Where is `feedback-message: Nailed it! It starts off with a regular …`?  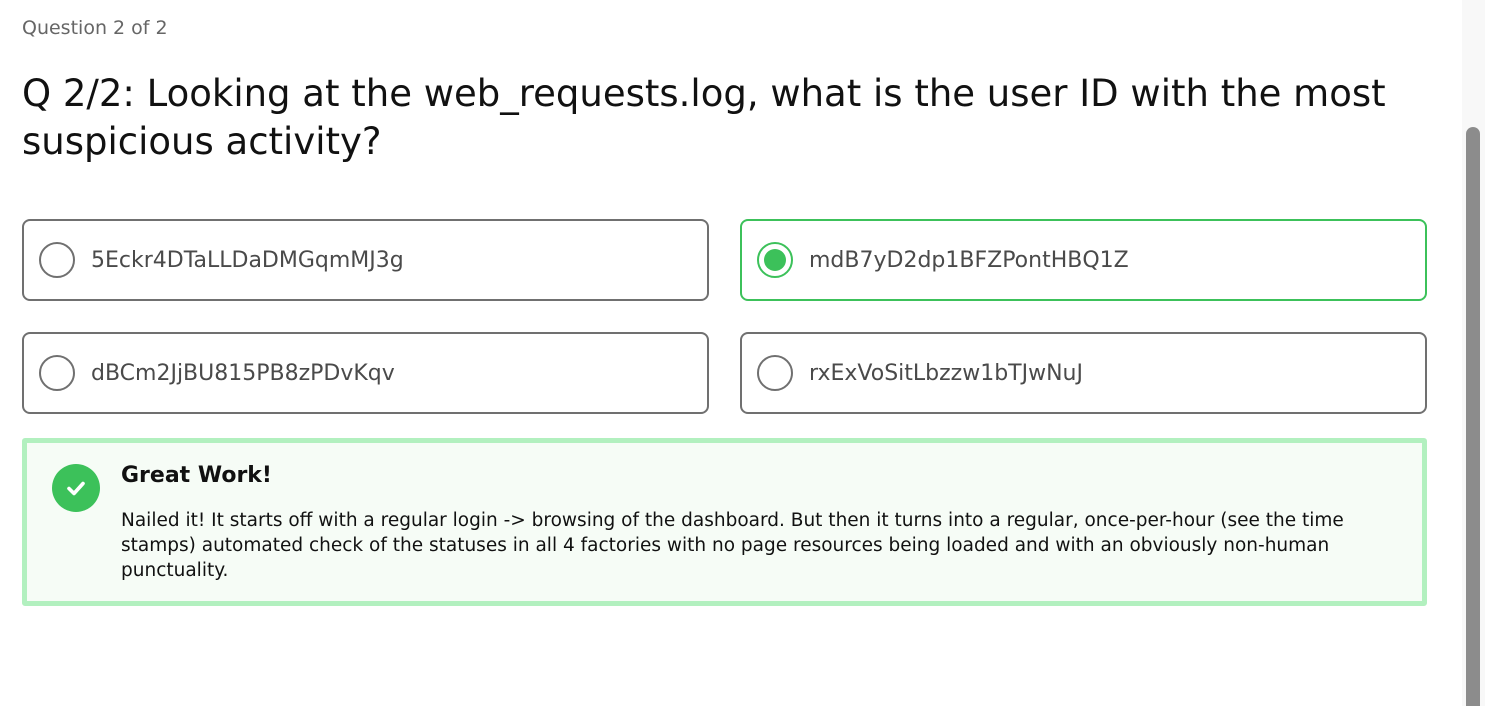 feedback-message: Nailed it! It starts off with a regular … is located at coordinates (732, 545).